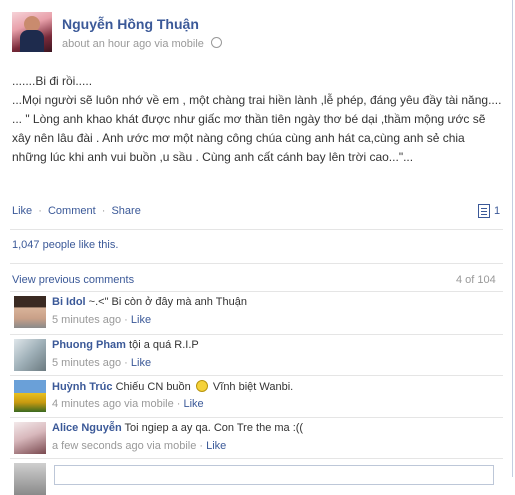 This screenshot has height=495, width=515. I want to click on post-via: via mobile, so click(179, 44).